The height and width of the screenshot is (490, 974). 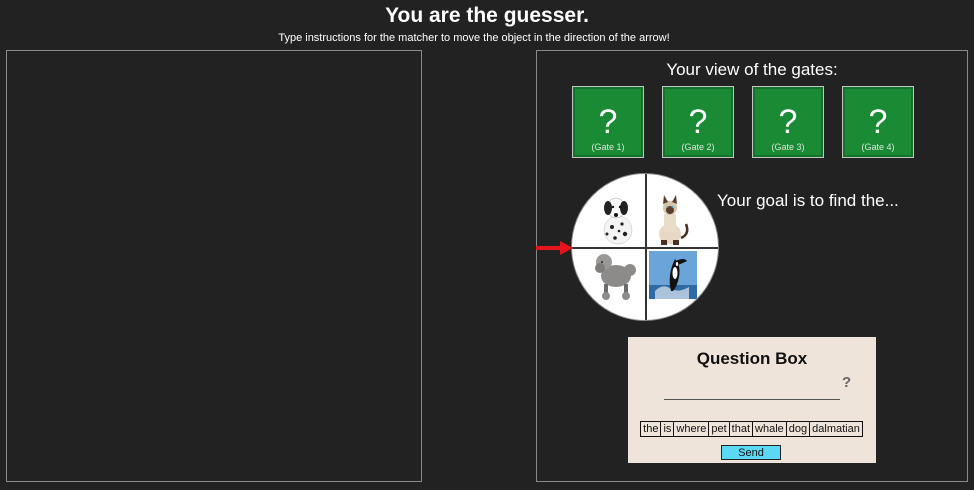 I want to click on word-chip: whale, so click(x=769, y=429).